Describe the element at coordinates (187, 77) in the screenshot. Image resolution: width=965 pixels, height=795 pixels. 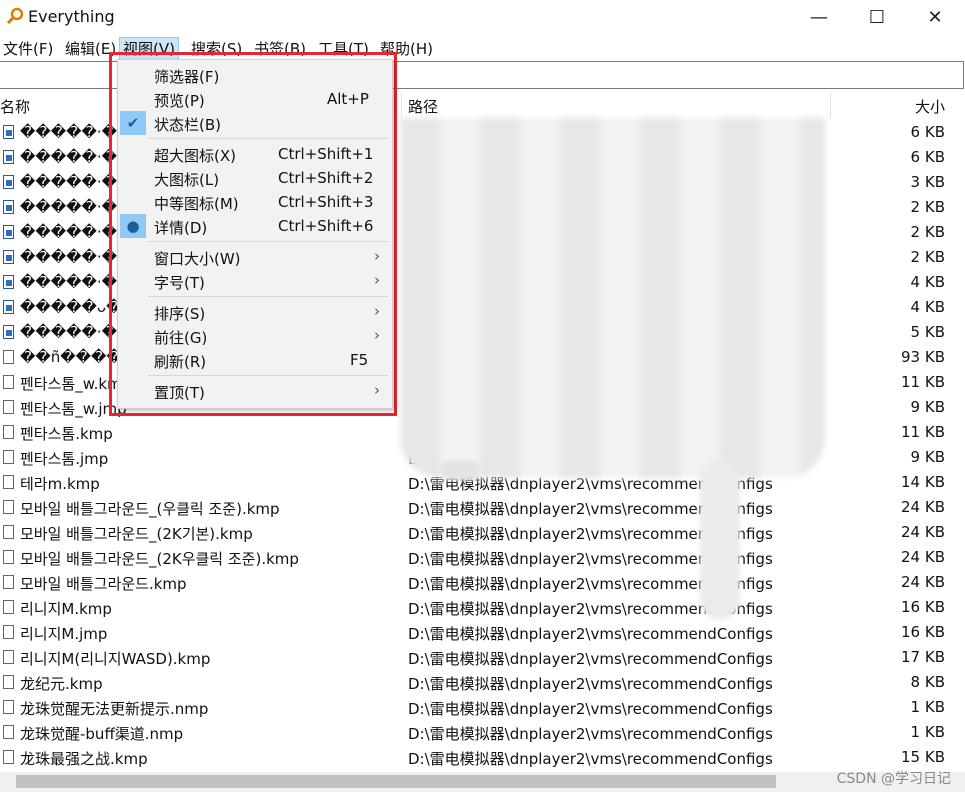
I see `view-menu-item-label: 筛选器(F)` at that location.